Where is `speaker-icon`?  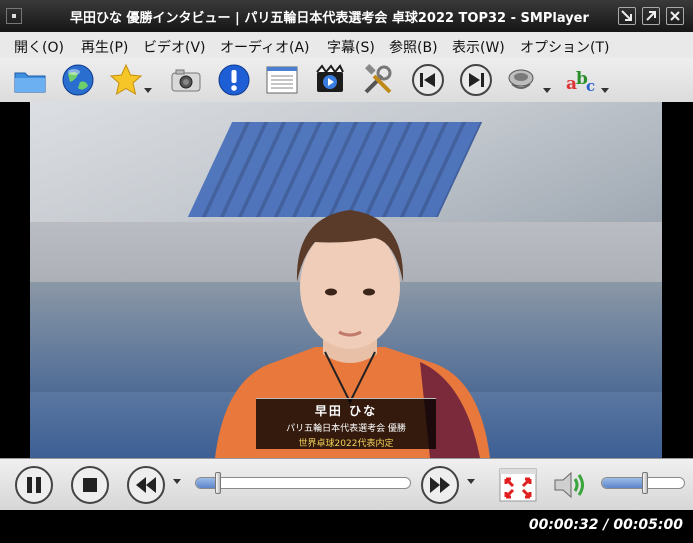
speaker-icon is located at coordinates (569, 485).